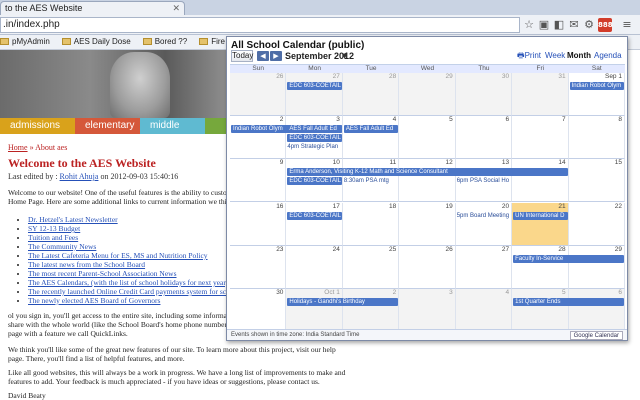 The image size is (640, 400). What do you see at coordinates (564, 120) in the screenshot?
I see `day-number: 7` at bounding box center [564, 120].